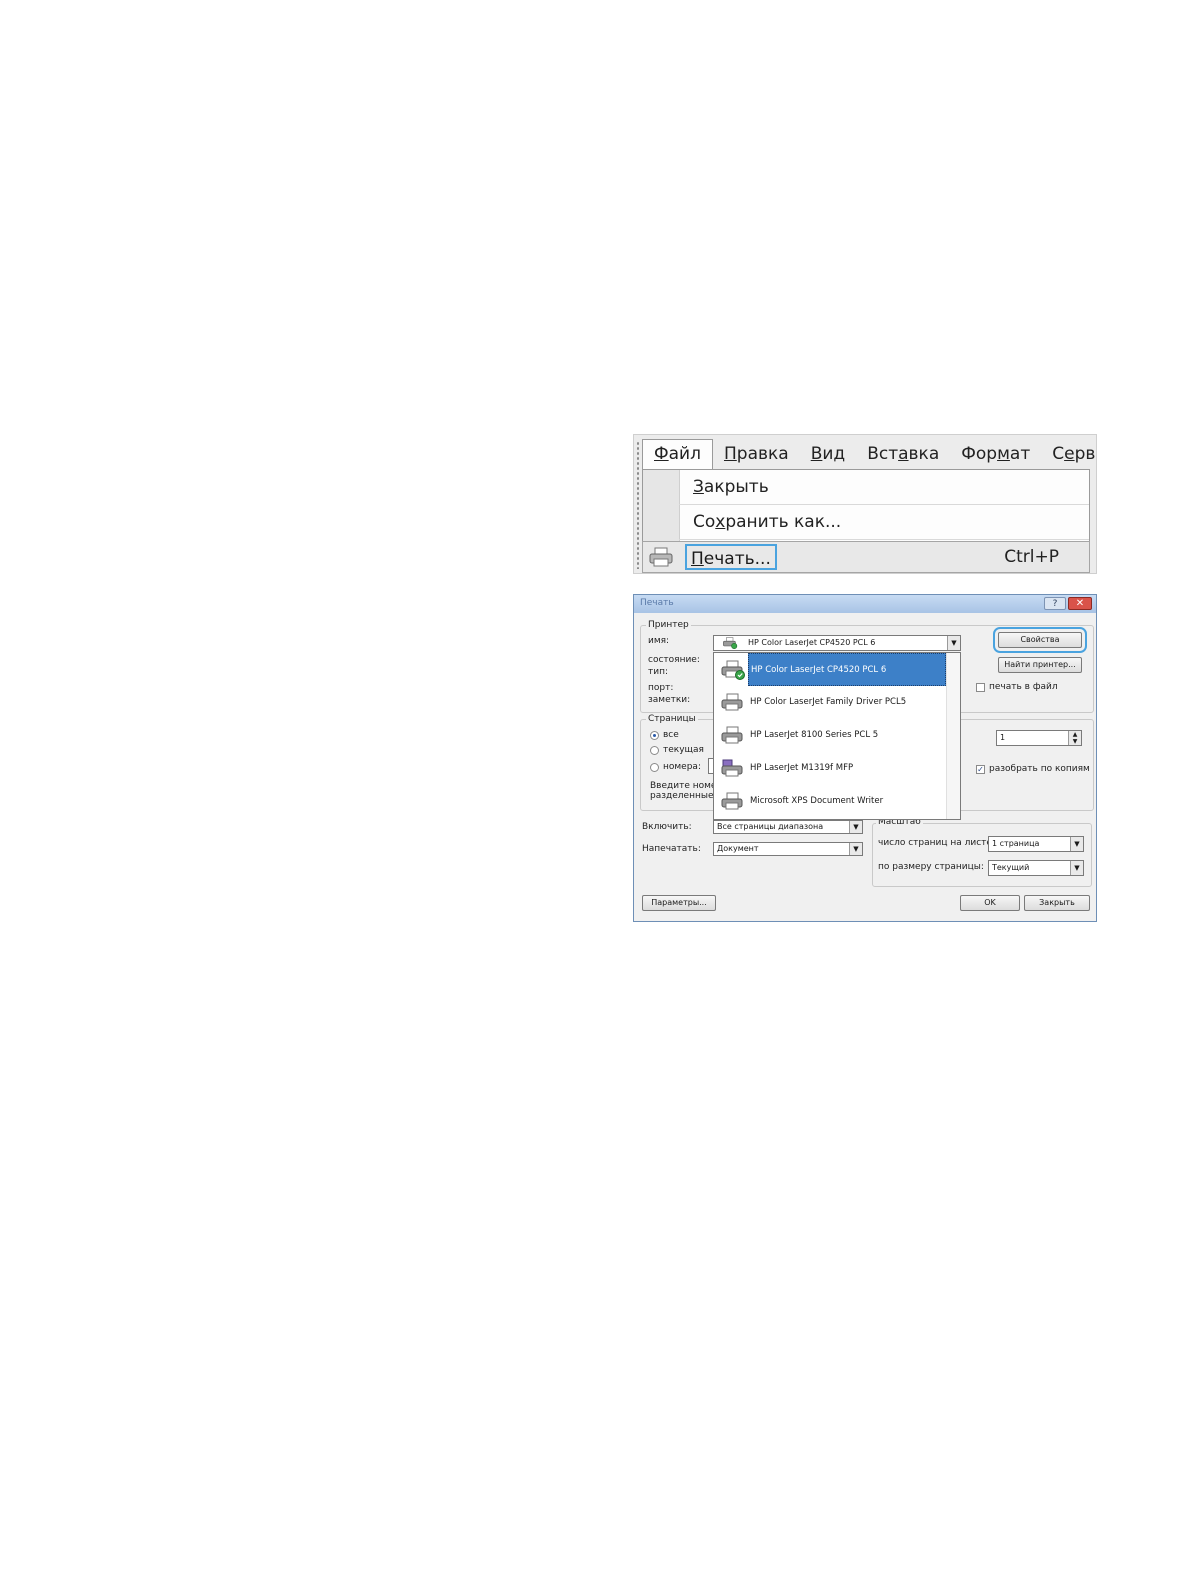 This screenshot has width=1190, height=1584. What do you see at coordinates (756, 454) in the screenshot?
I see `menu-edit: Правка` at bounding box center [756, 454].